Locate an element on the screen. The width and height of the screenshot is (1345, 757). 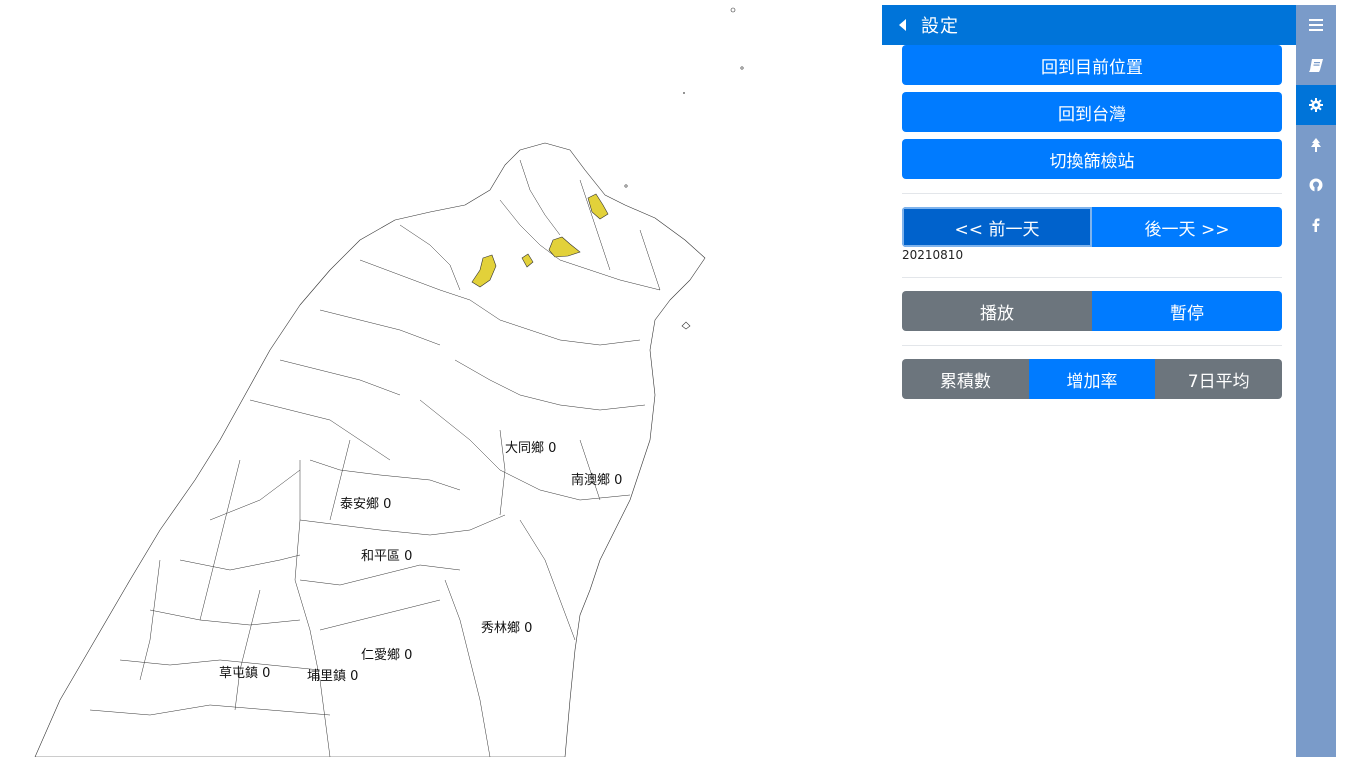
current-location-button: 回到目前位置 is located at coordinates (1092, 65).